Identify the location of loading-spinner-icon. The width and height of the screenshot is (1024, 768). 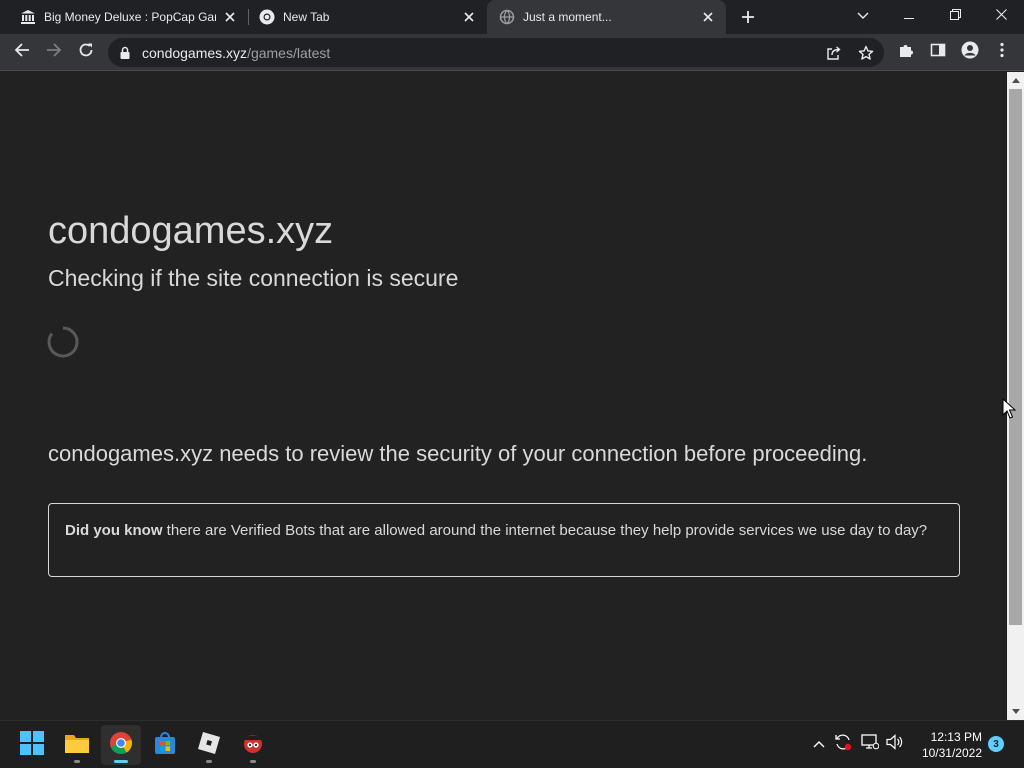
(63, 342).